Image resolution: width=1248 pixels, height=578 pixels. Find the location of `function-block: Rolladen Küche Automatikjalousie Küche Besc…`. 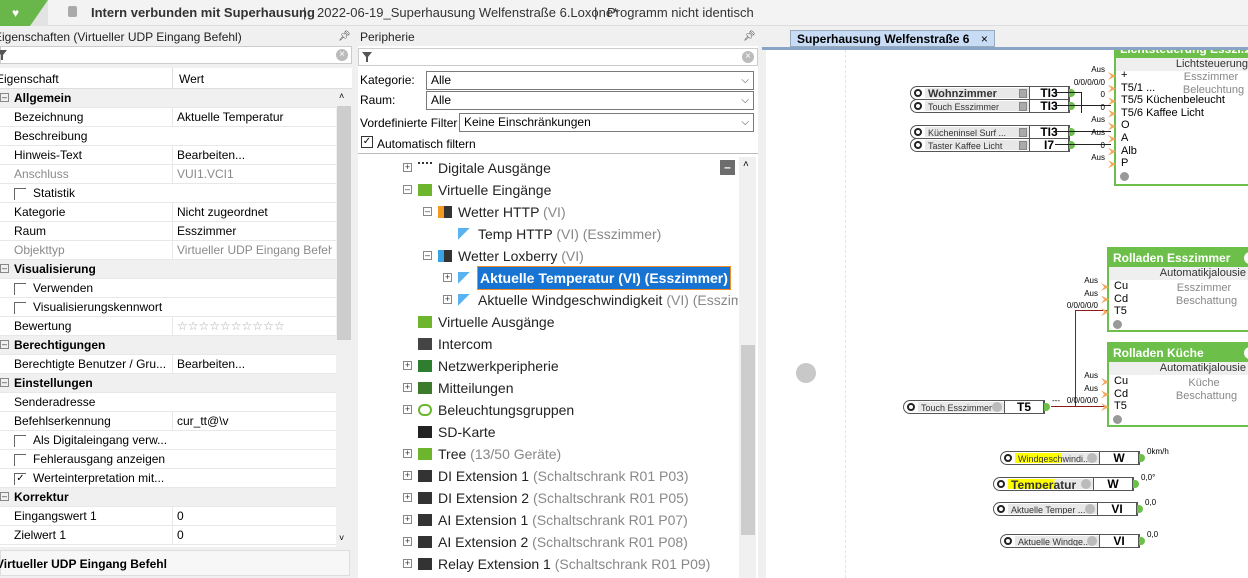

function-block: Rolladen Küche Automatikjalousie Küche Besc… is located at coordinates (1177, 384).